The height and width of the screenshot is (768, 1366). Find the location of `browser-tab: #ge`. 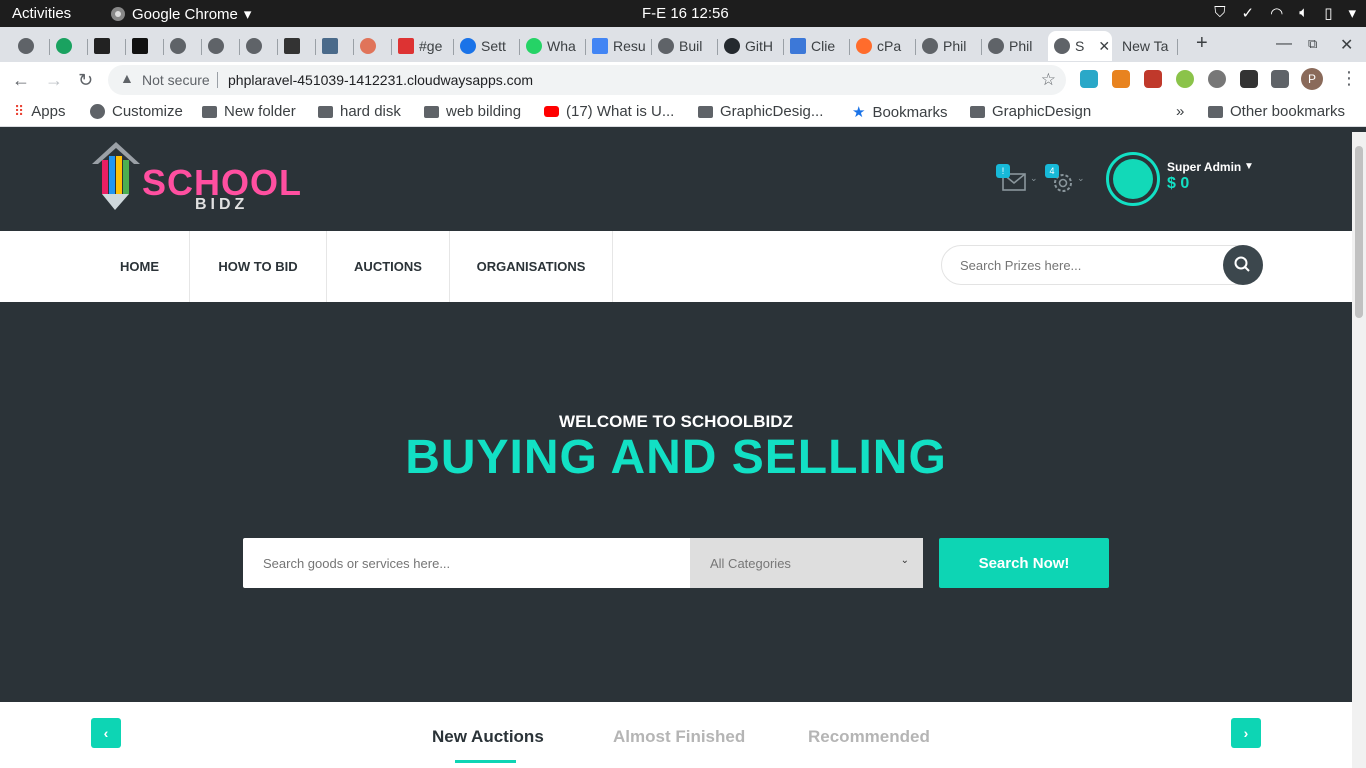

browser-tab: #ge is located at coordinates (423, 46).